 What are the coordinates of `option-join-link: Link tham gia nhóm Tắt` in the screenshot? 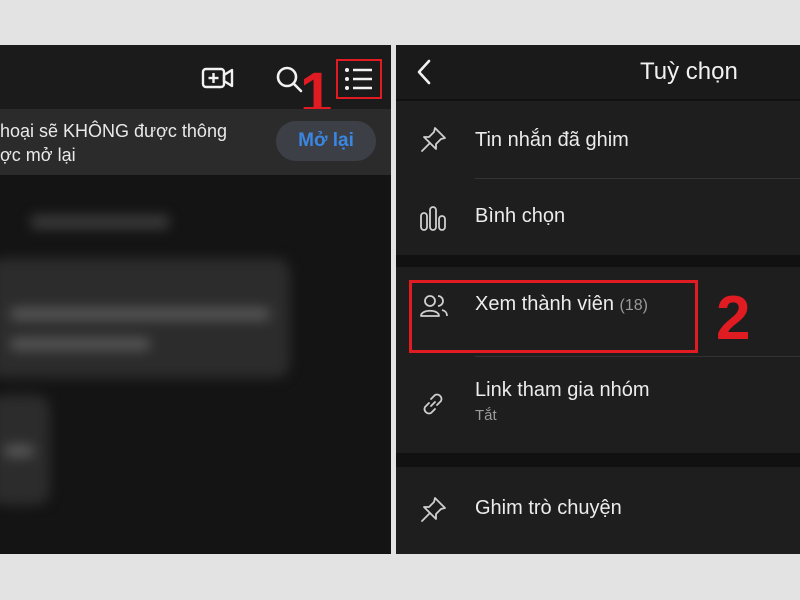 It's located at (598, 405).